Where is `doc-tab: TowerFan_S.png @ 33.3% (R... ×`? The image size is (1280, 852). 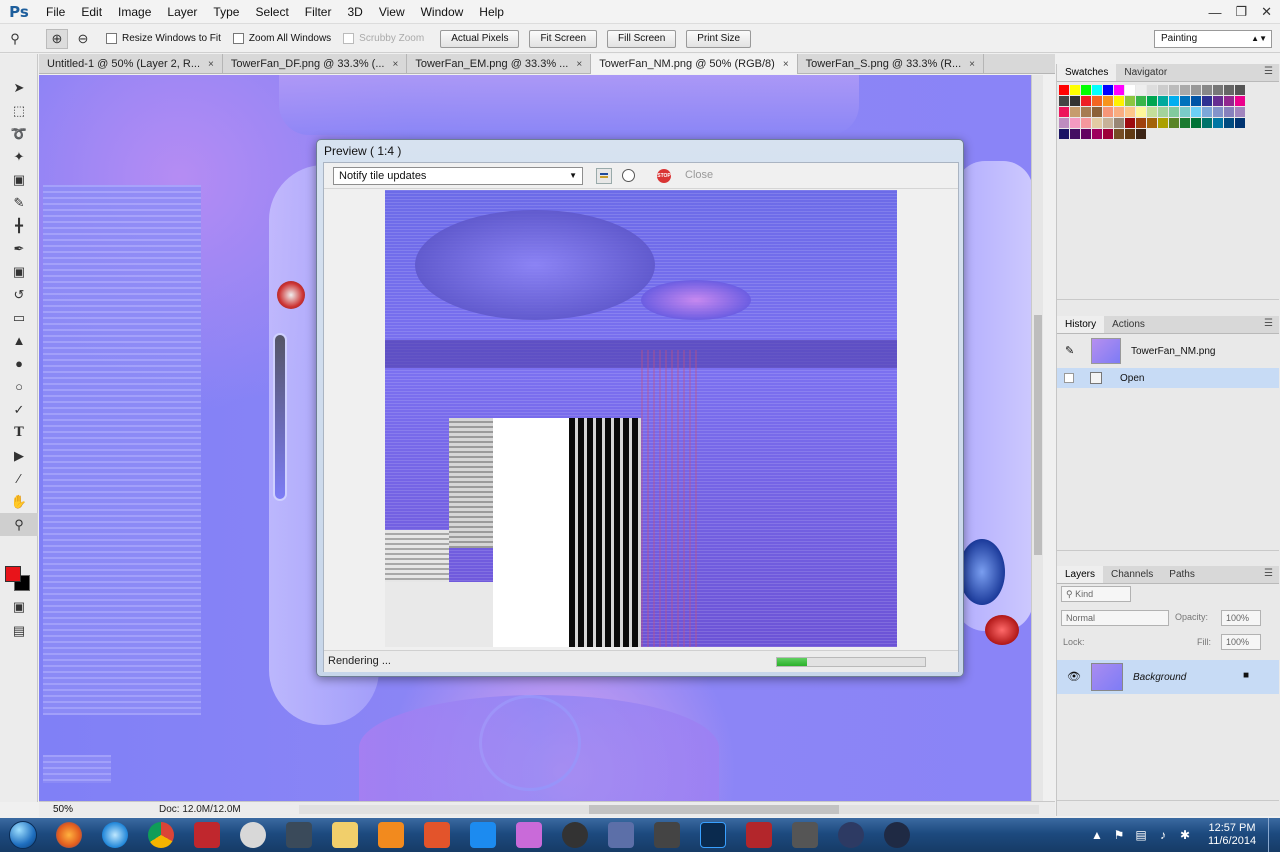
doc-tab: TowerFan_S.png @ 33.3% (R... × is located at coordinates (891, 64).